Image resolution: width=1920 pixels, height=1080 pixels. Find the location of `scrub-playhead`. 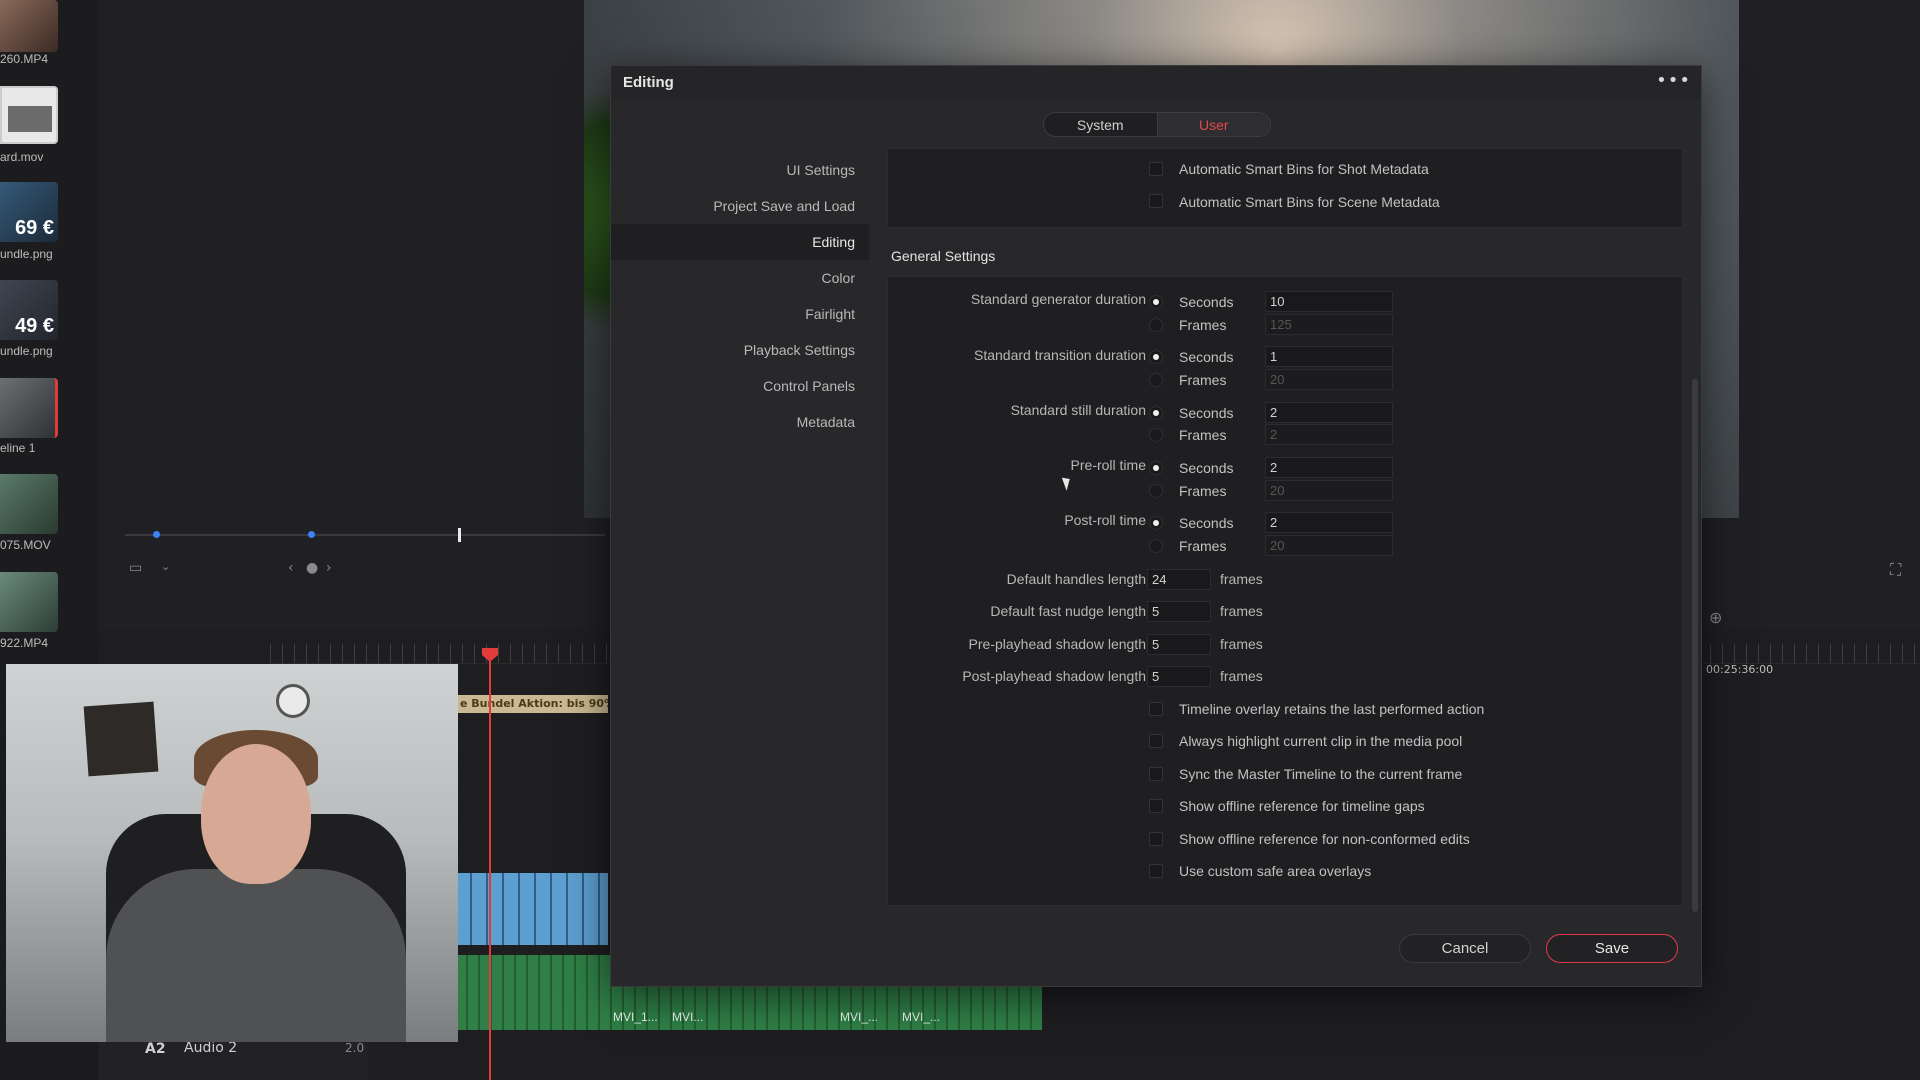

scrub-playhead is located at coordinates (459, 535).